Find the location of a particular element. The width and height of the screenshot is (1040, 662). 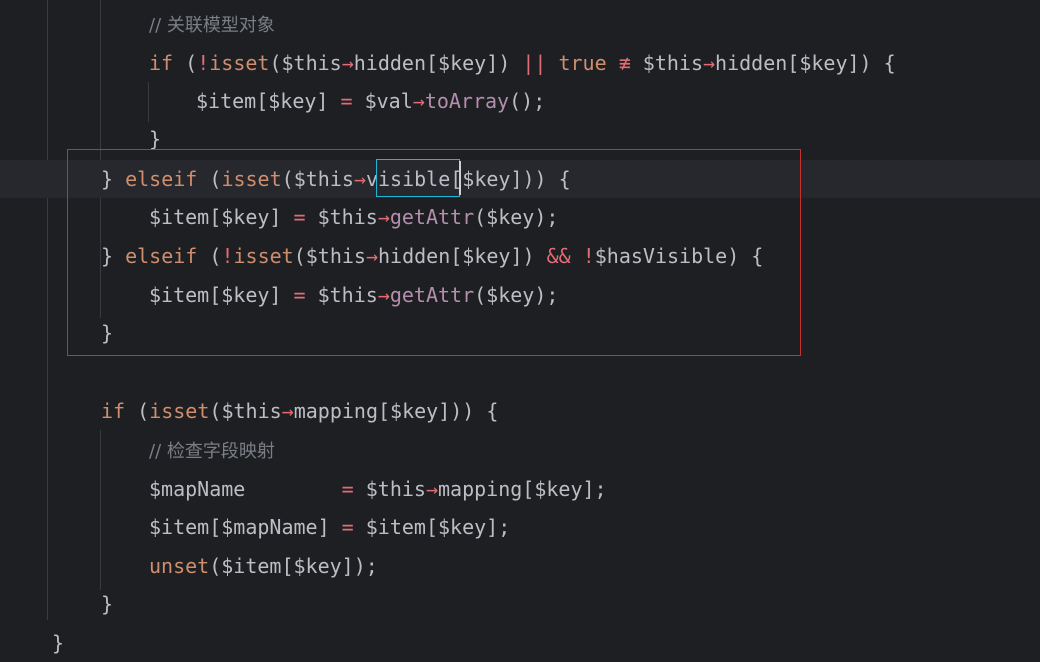

code-token: unset is located at coordinates (179, 566).